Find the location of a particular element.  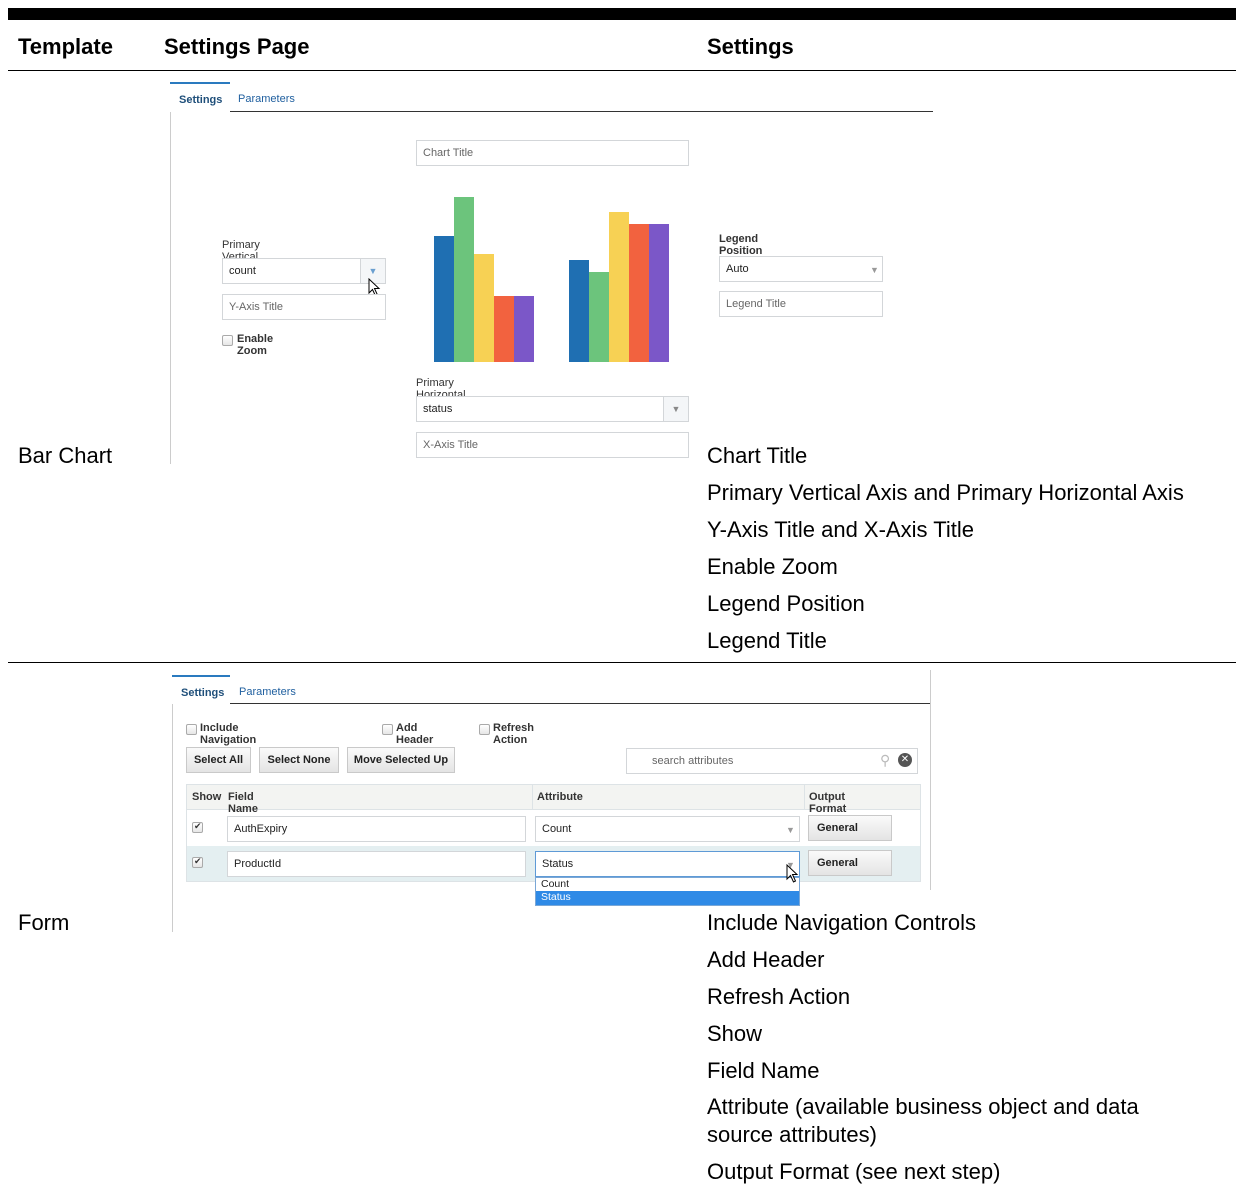

field-name-input: ProductId is located at coordinates (376, 864).